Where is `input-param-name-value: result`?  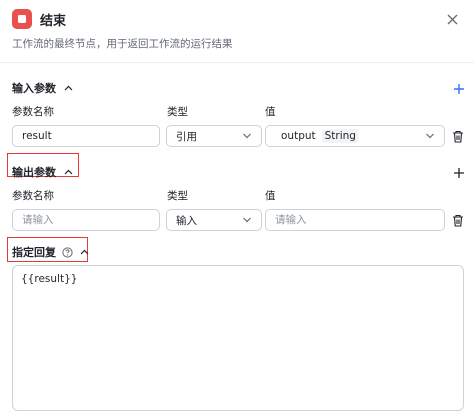
input-param-name-value: result is located at coordinates (37, 136).